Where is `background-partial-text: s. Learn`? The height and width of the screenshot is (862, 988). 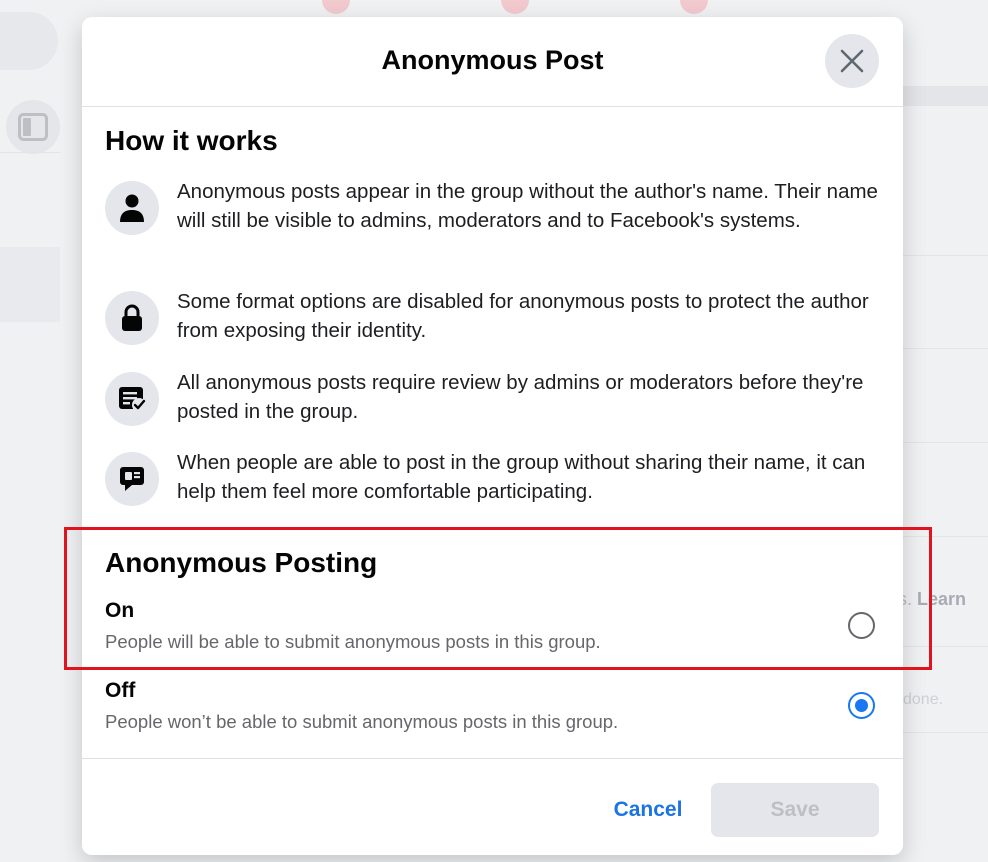 background-partial-text: s. Learn is located at coordinates (932, 599).